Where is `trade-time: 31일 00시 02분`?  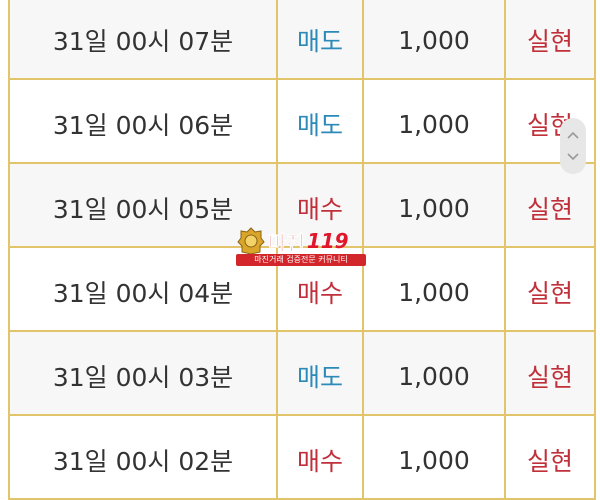
trade-time: 31일 00시 02분 is located at coordinates (144, 457).